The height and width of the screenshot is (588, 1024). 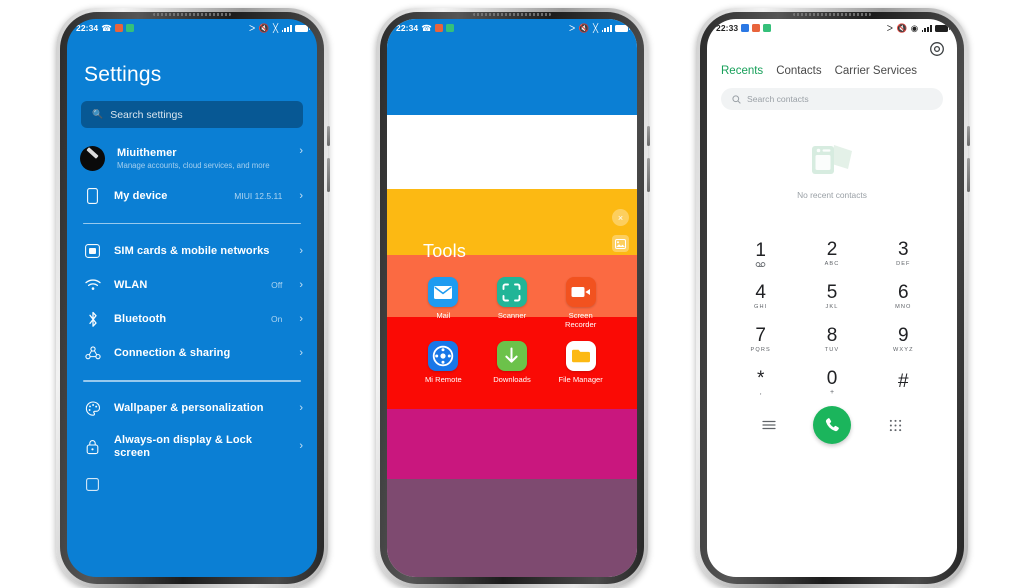 I want to click on key-5: 5 JKL, so click(x=831, y=296).